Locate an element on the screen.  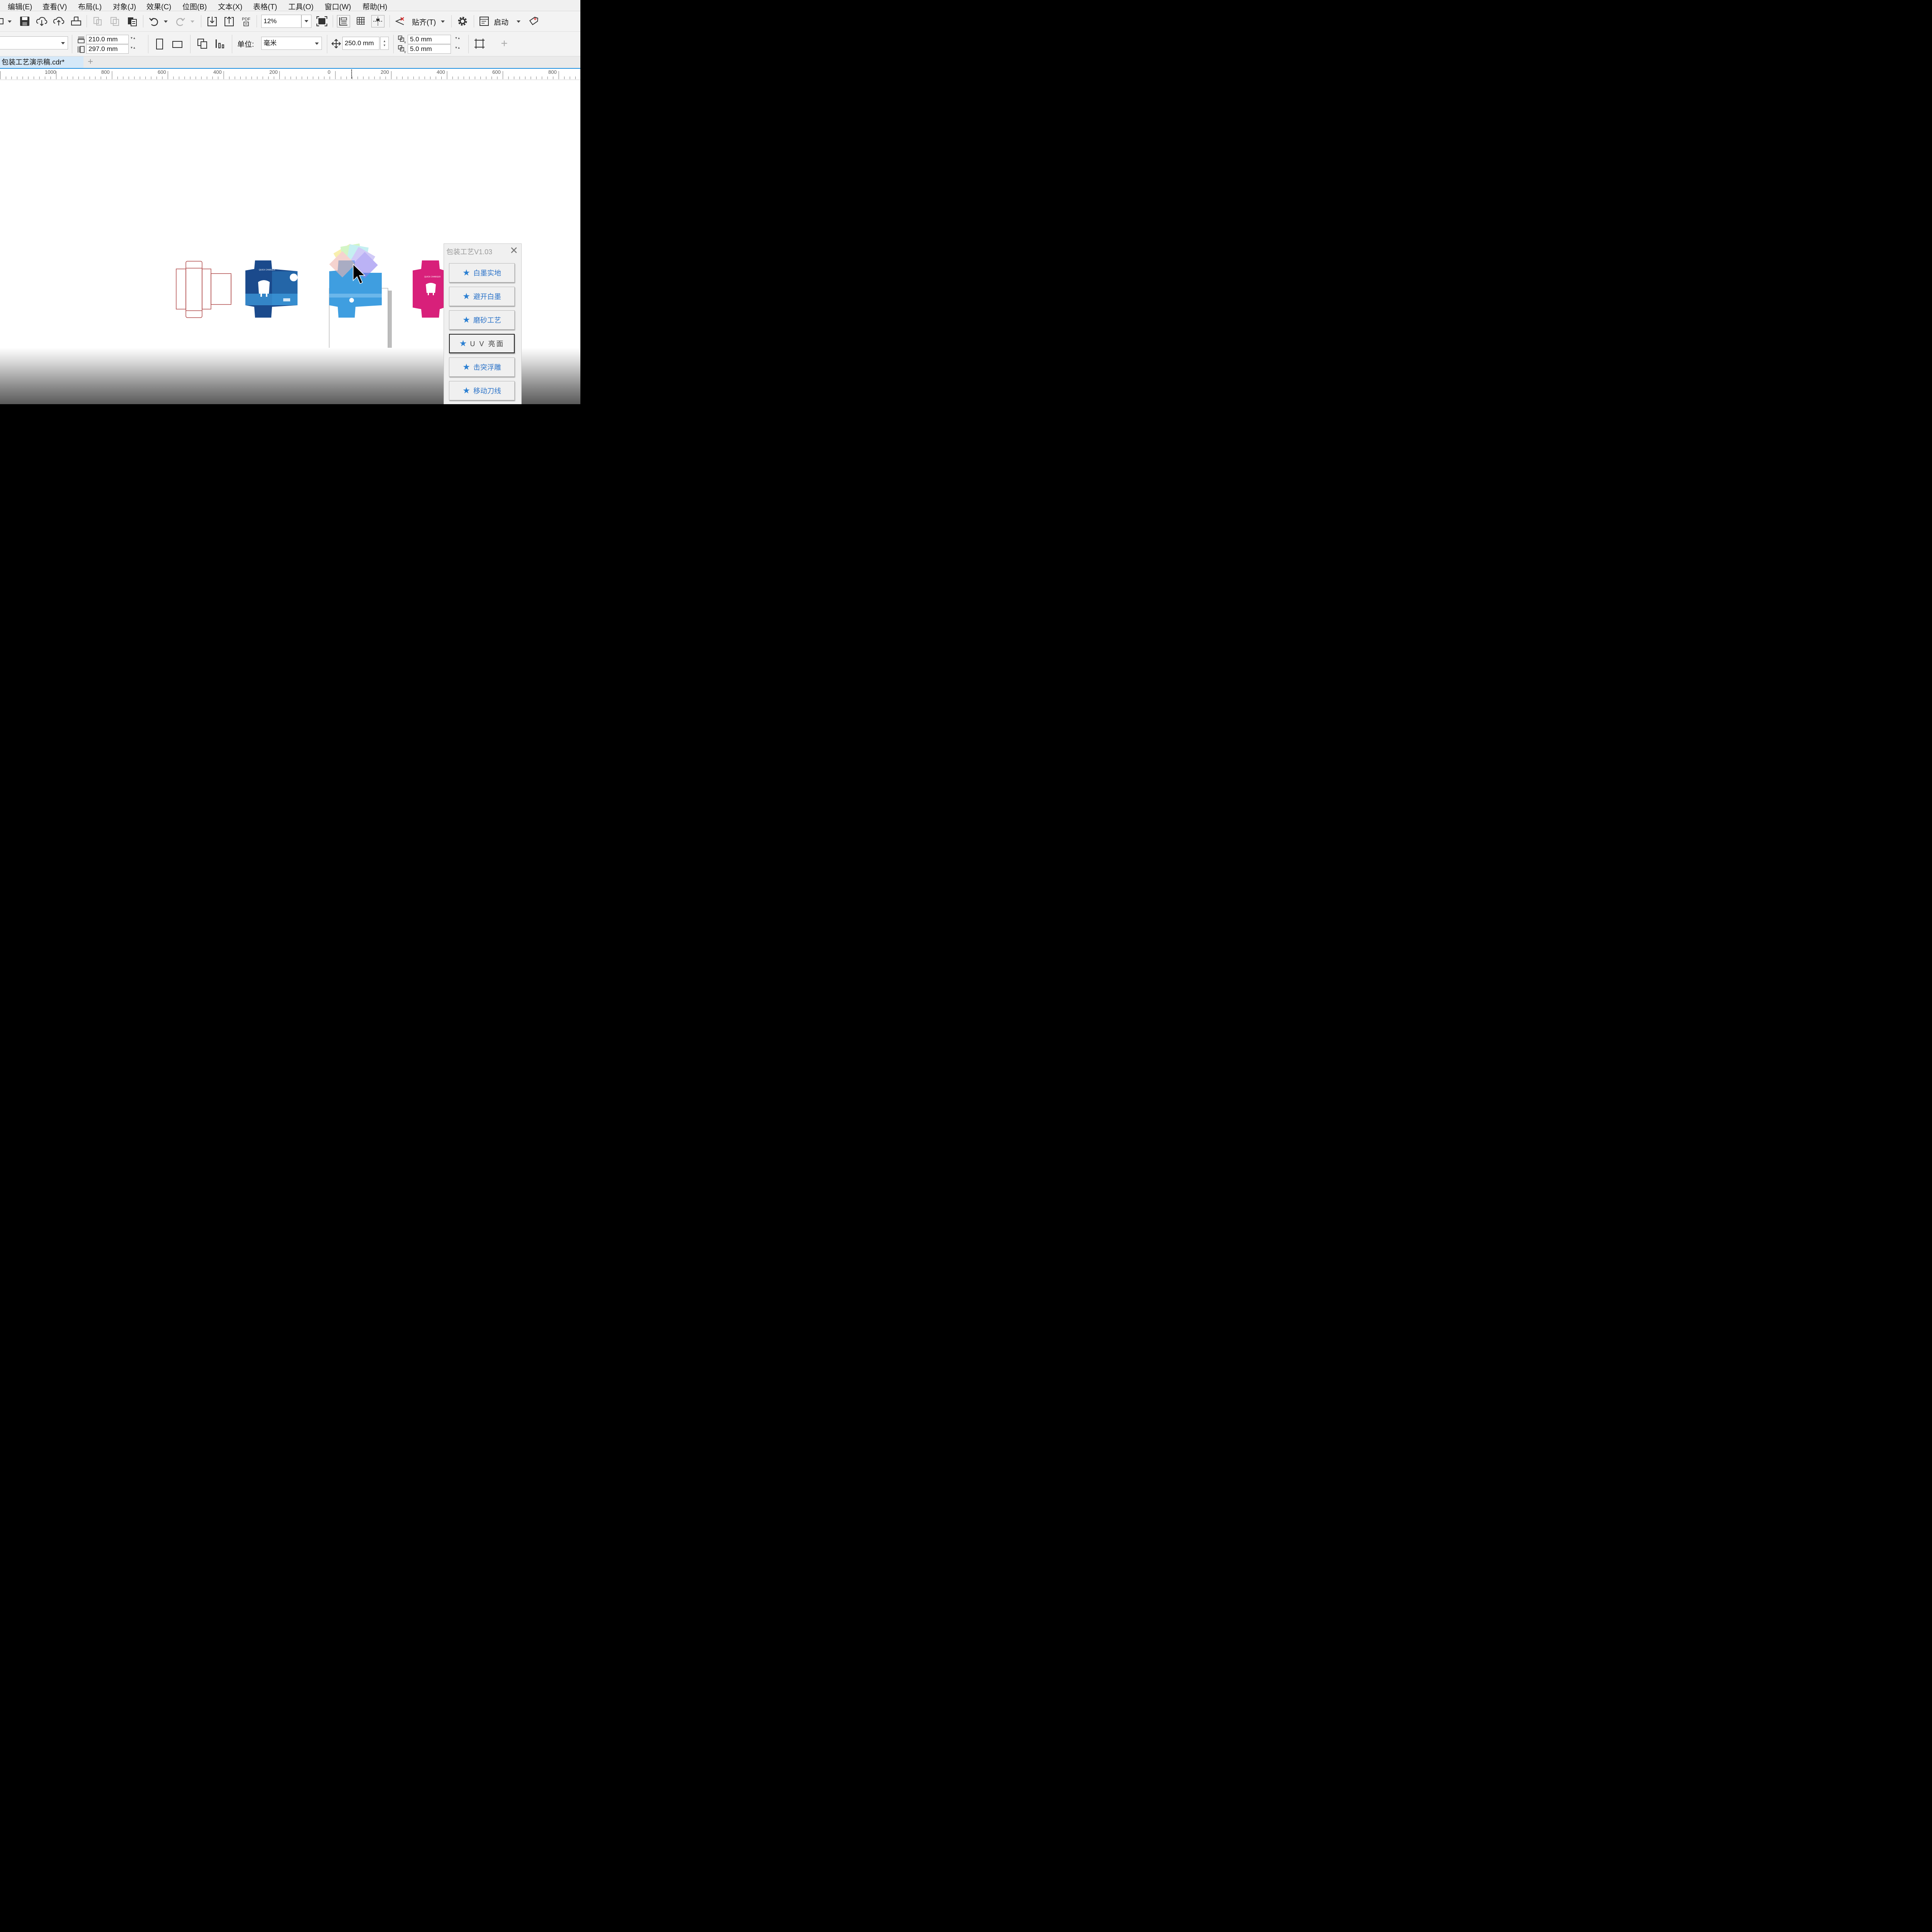
current-page-icon is located at coordinates (220, 43).